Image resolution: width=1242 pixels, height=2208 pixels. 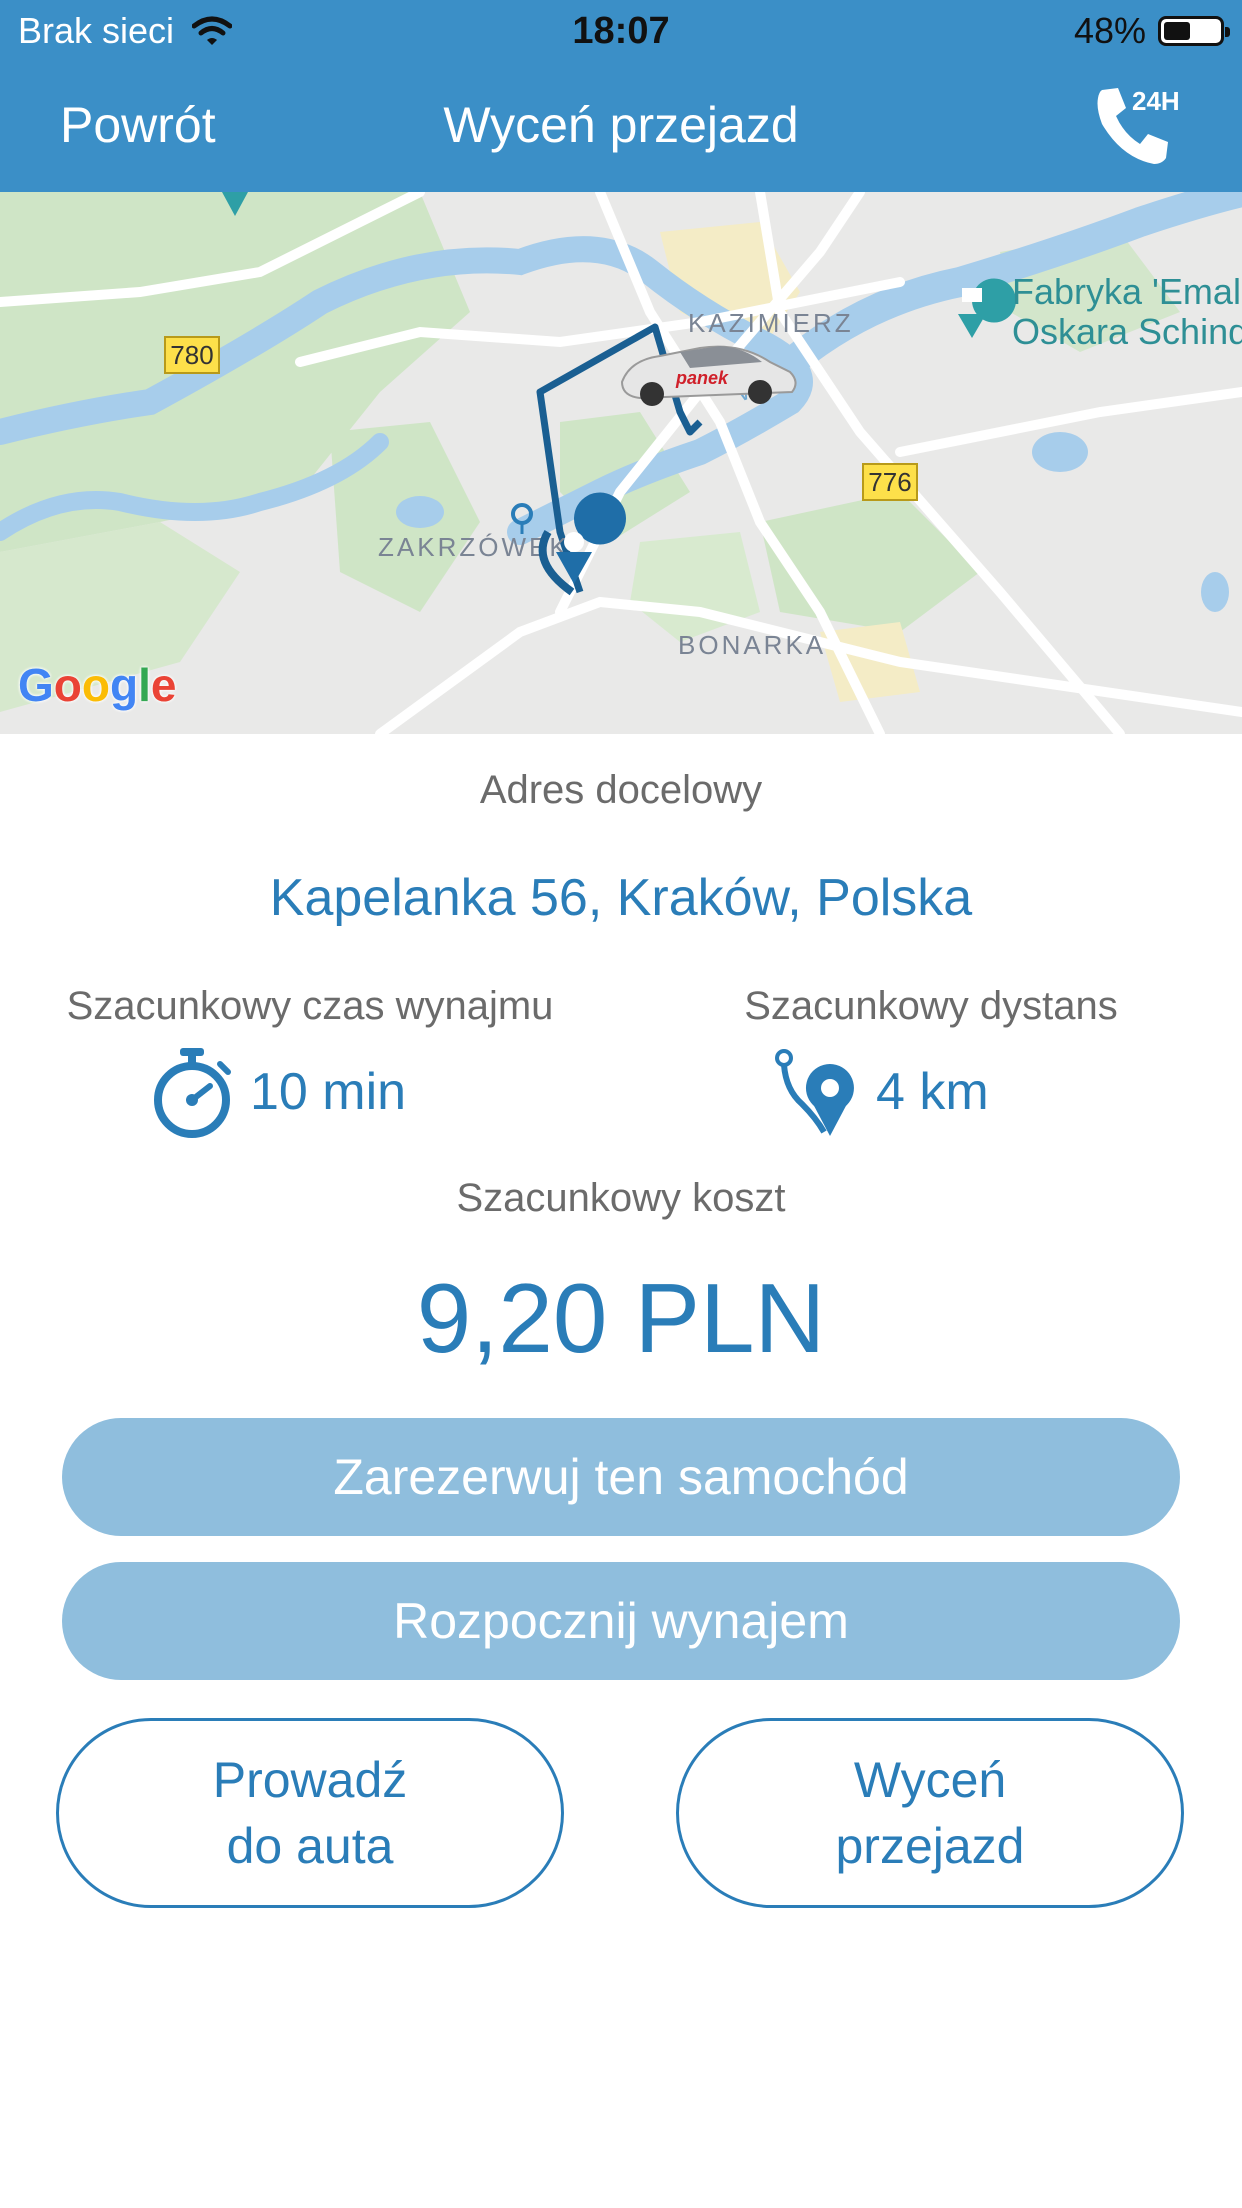 I want to click on map-poi-line2: Oskara Schind, so click(x=1127, y=331).